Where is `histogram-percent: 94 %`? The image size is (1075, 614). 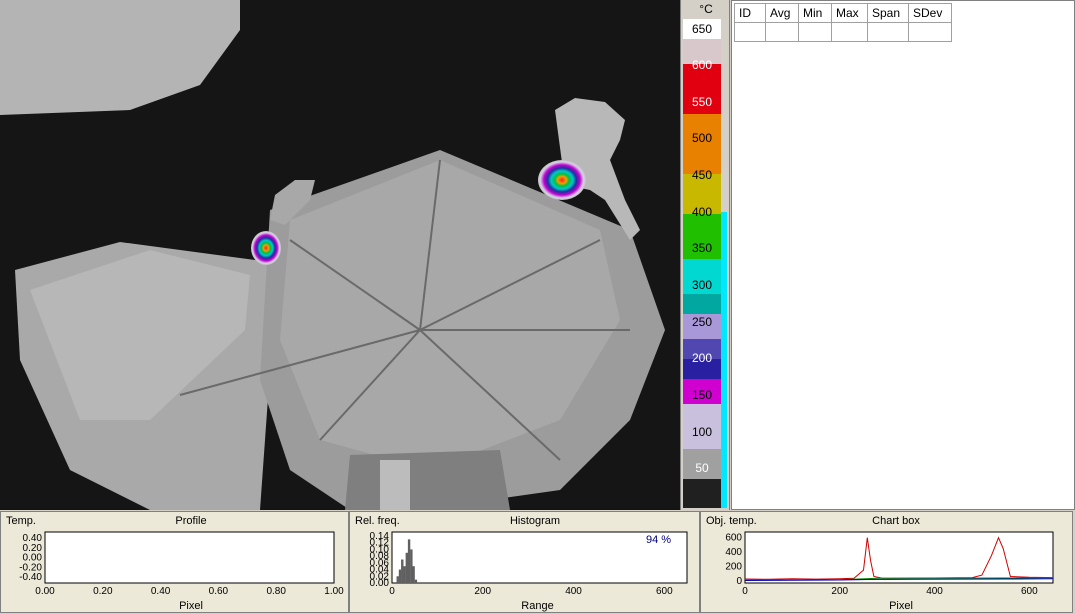 histogram-percent: 94 % is located at coordinates (659, 540).